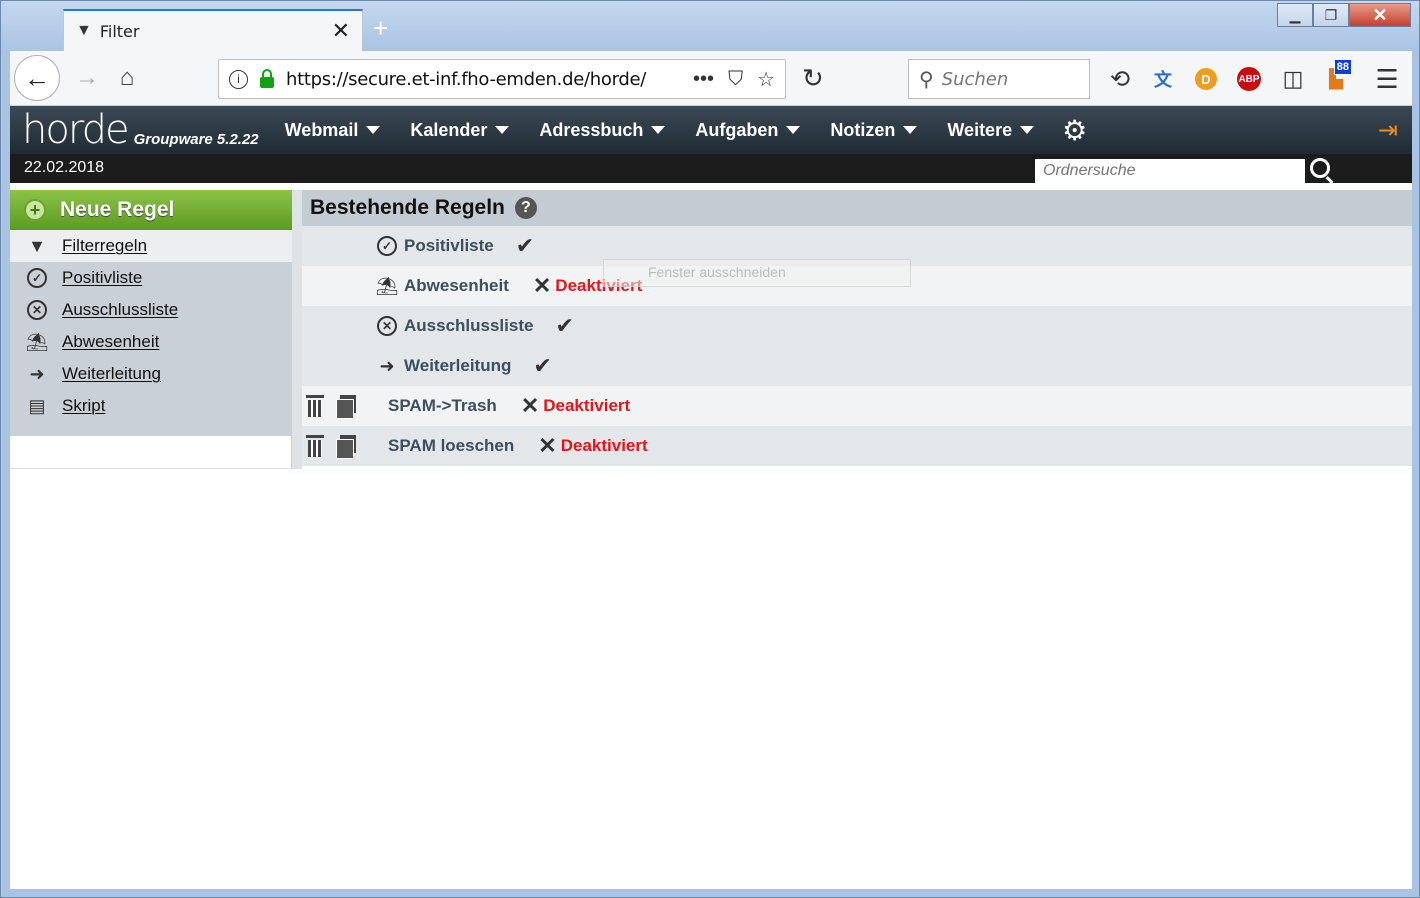  I want to click on gear-icon: ⚙, so click(1074, 130).